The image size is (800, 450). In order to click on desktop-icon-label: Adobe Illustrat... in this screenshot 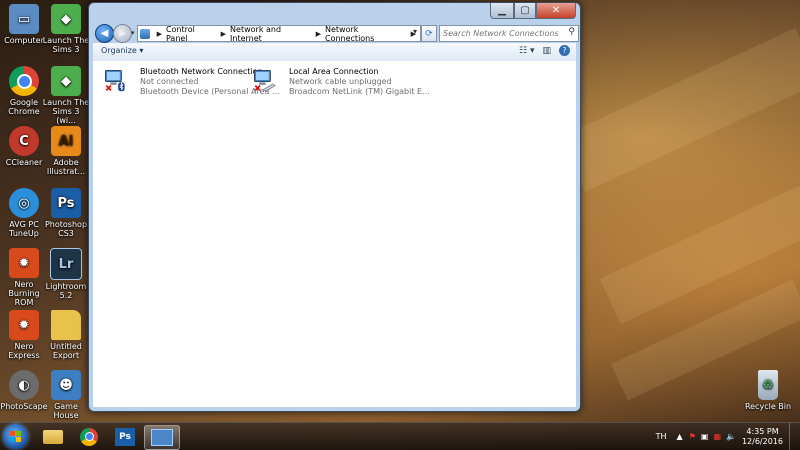, I will do `click(66, 167)`.